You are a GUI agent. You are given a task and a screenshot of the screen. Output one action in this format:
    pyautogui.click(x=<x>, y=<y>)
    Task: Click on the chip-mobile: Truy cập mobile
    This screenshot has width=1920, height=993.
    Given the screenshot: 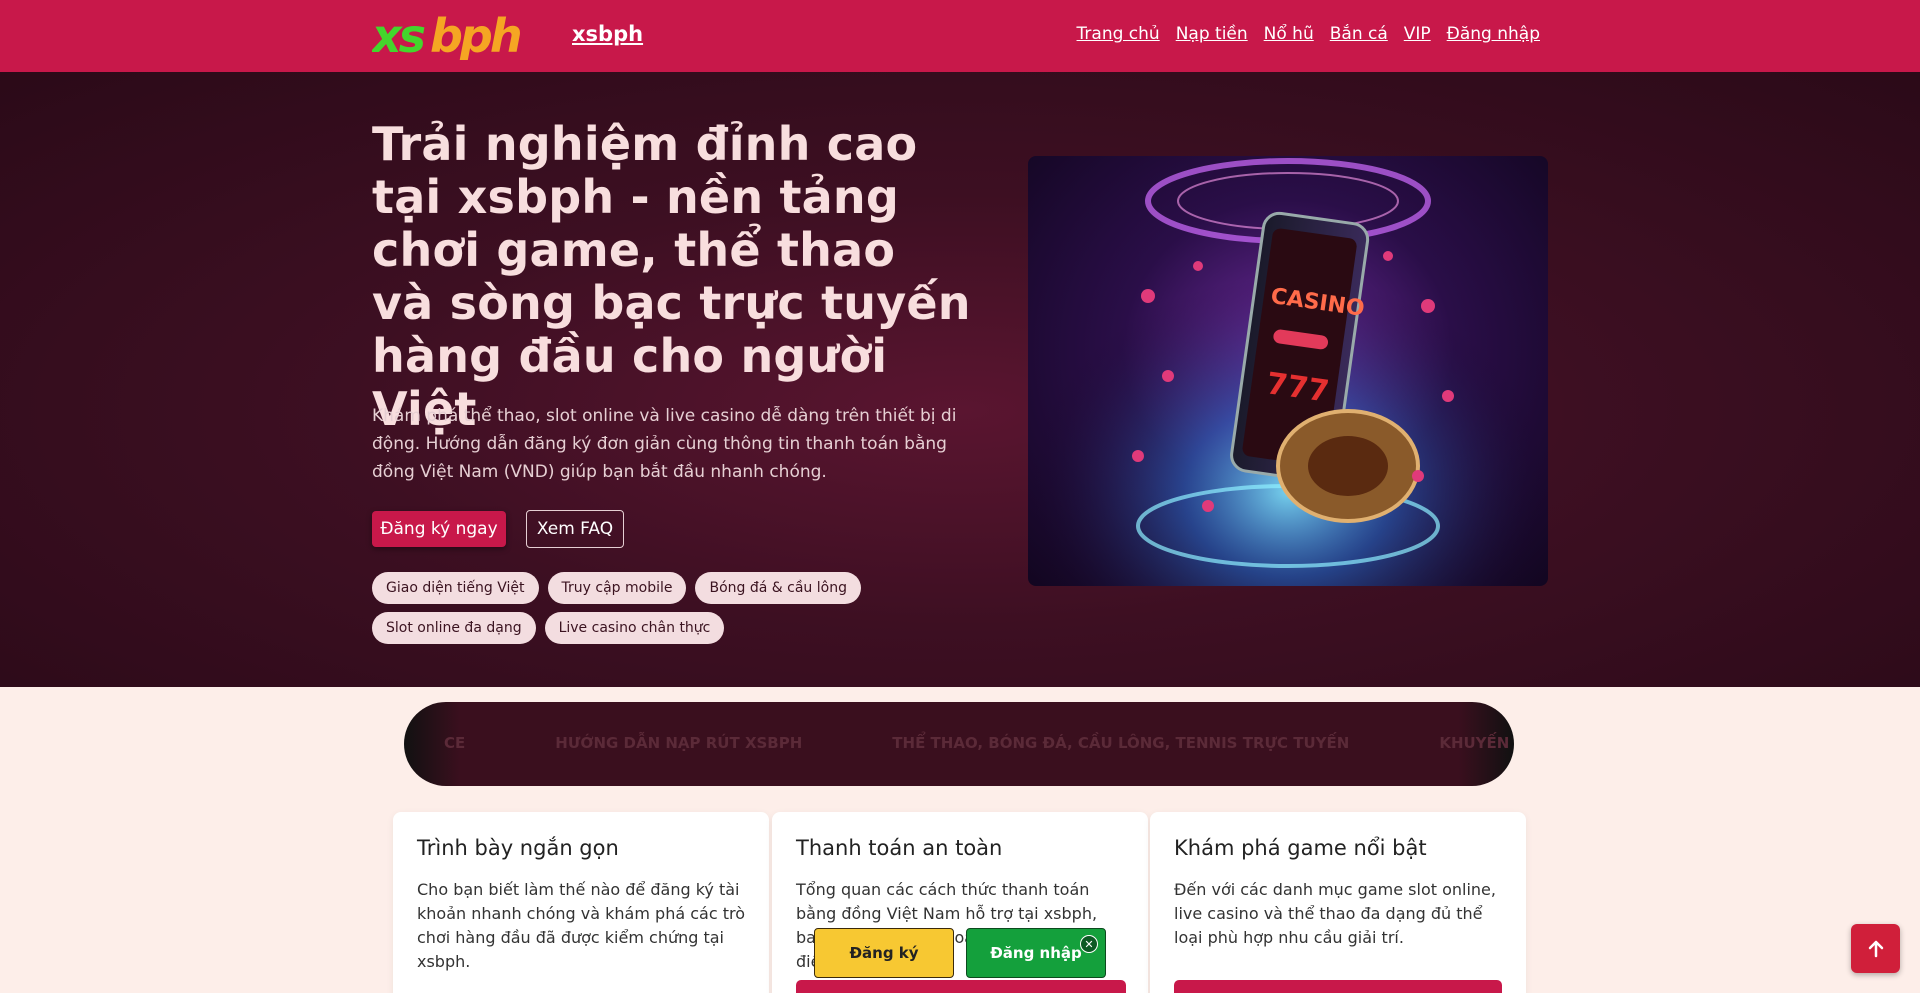 What is the action you would take?
    pyautogui.click(x=617, y=588)
    